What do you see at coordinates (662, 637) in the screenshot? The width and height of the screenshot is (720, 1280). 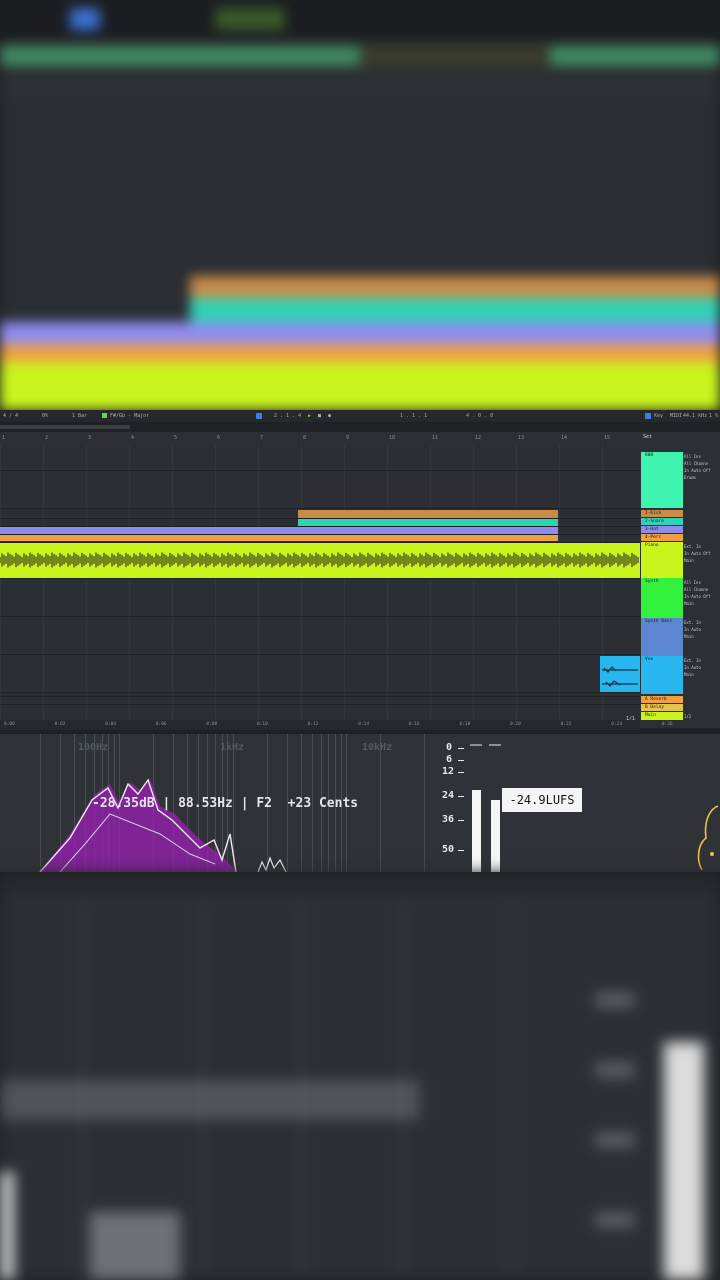 I see `track-header-synth-bass: Synth Bass` at bounding box center [662, 637].